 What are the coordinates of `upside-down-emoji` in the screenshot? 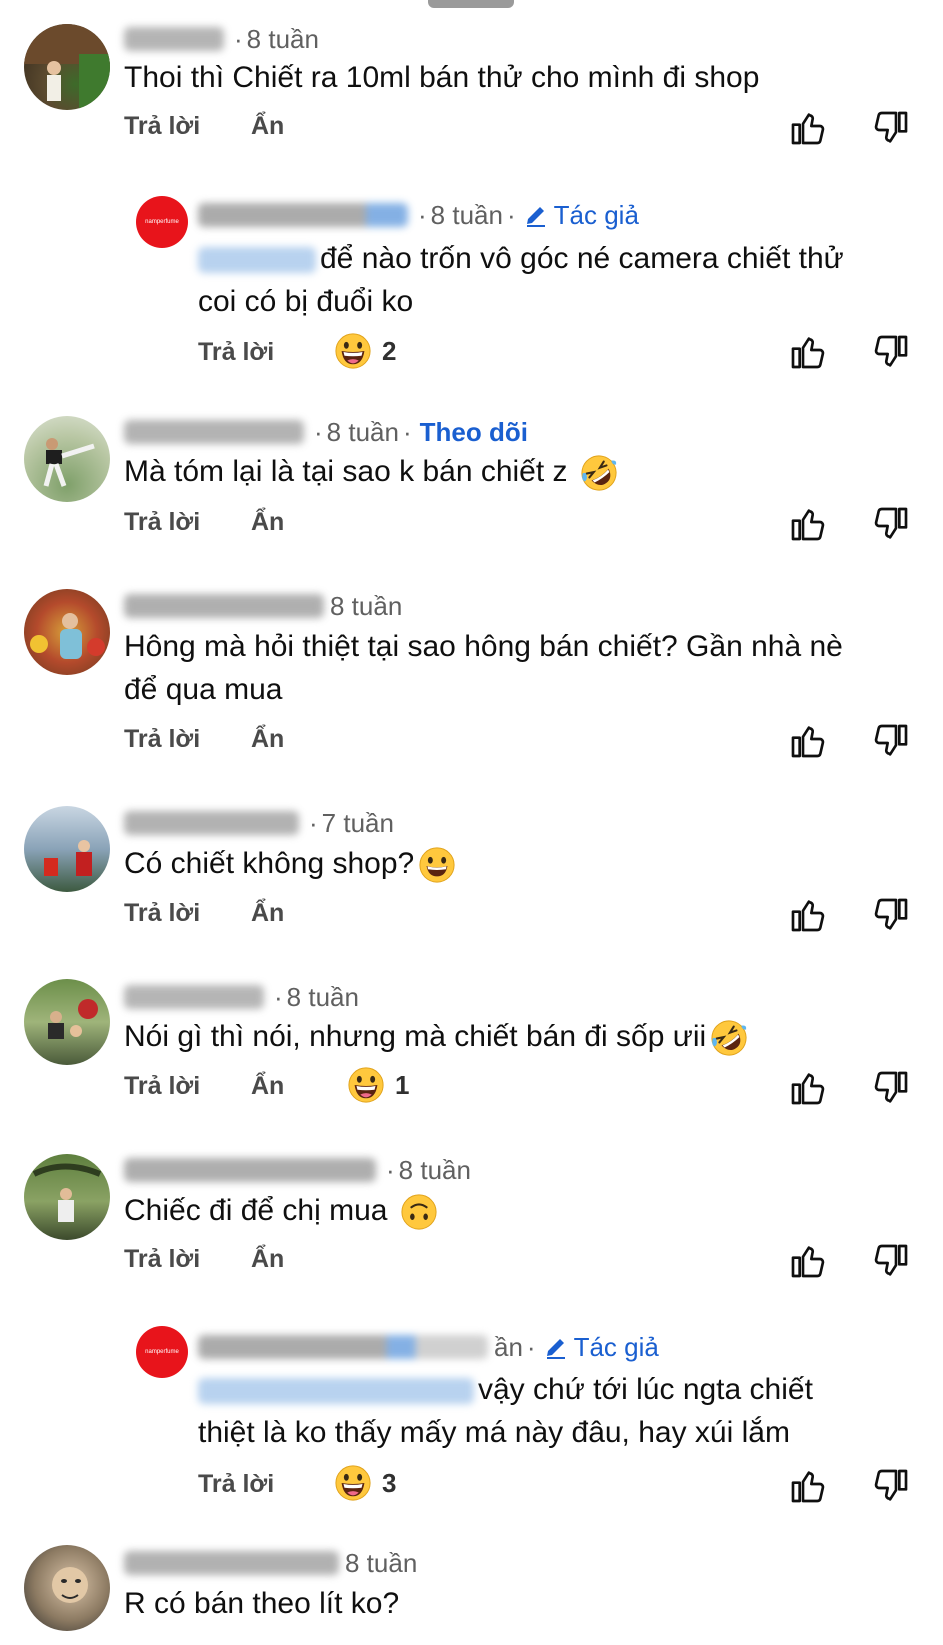 It's located at (419, 1212).